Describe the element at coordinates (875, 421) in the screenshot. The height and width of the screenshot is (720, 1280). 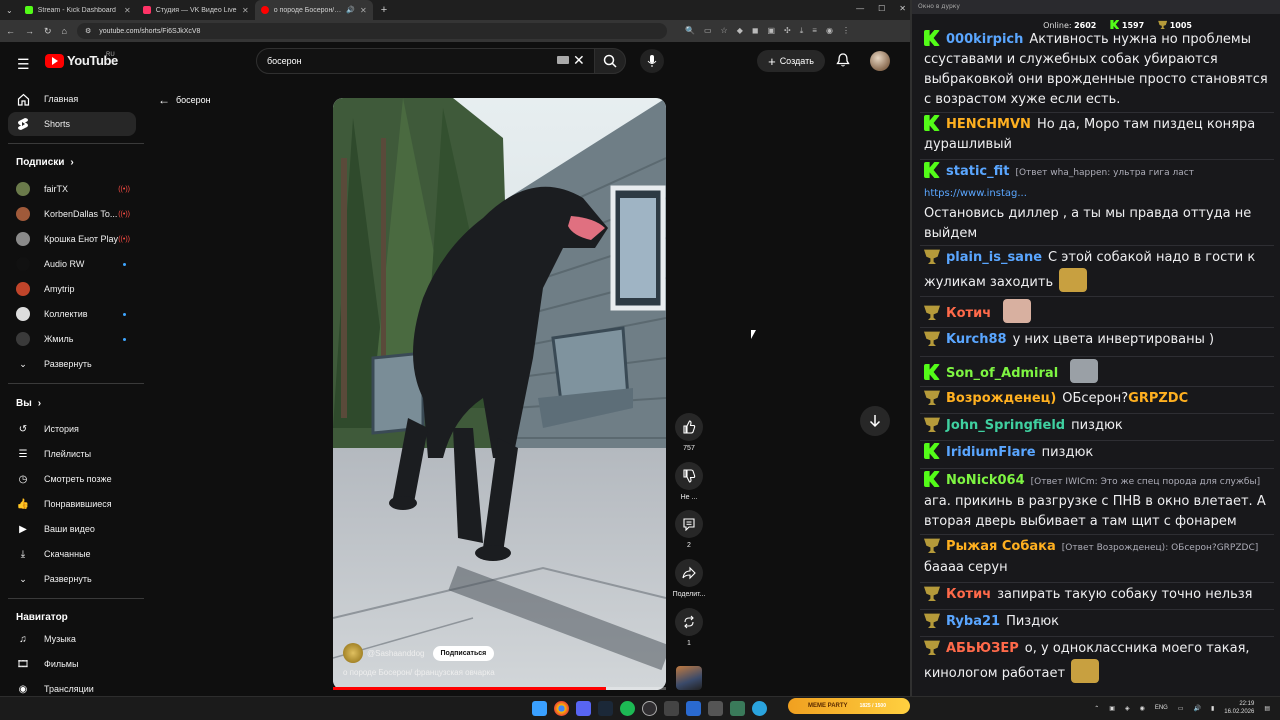
I see `next-short-button` at that location.